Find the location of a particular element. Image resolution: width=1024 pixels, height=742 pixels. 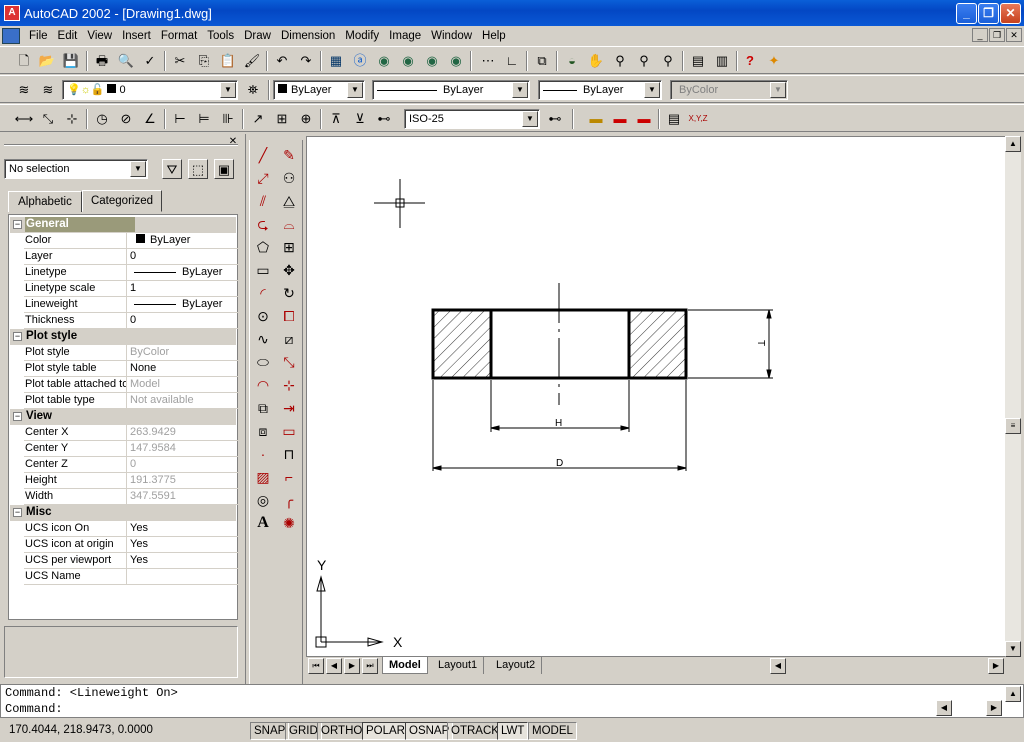

pickadd-icon: ▣ is located at coordinates (224, 169).